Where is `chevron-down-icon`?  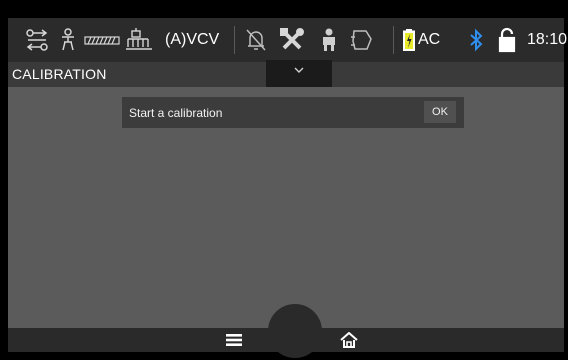
chevron-down-icon is located at coordinates (299, 70).